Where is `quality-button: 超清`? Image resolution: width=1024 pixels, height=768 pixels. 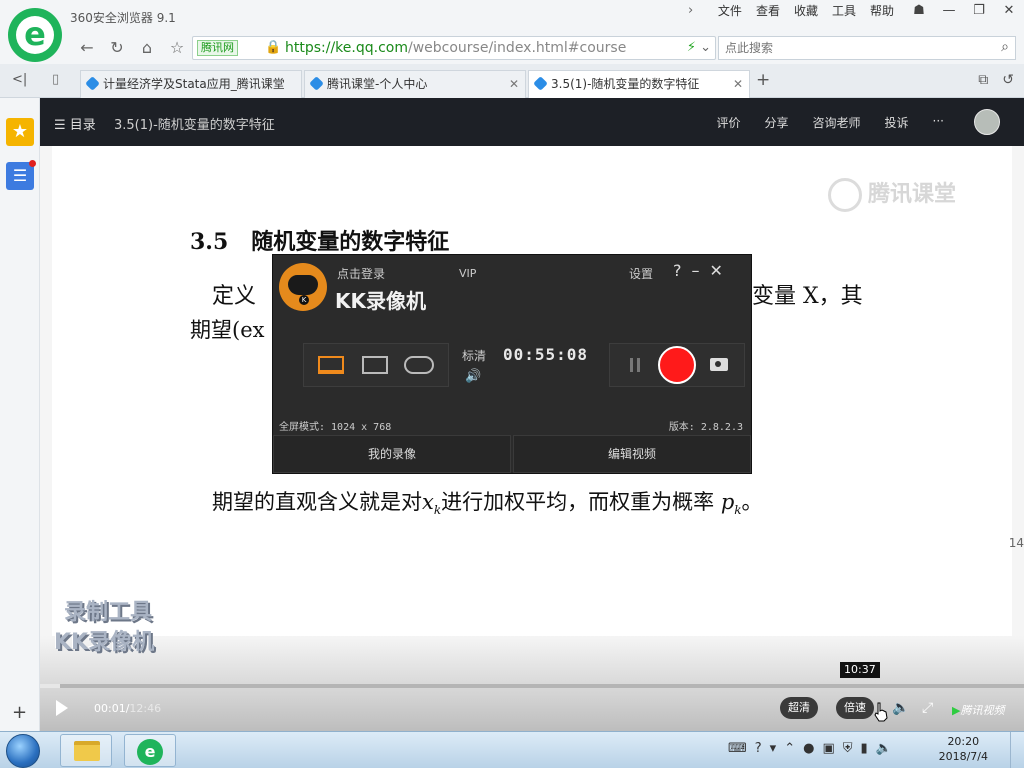
quality-button: 超清 is located at coordinates (799, 708).